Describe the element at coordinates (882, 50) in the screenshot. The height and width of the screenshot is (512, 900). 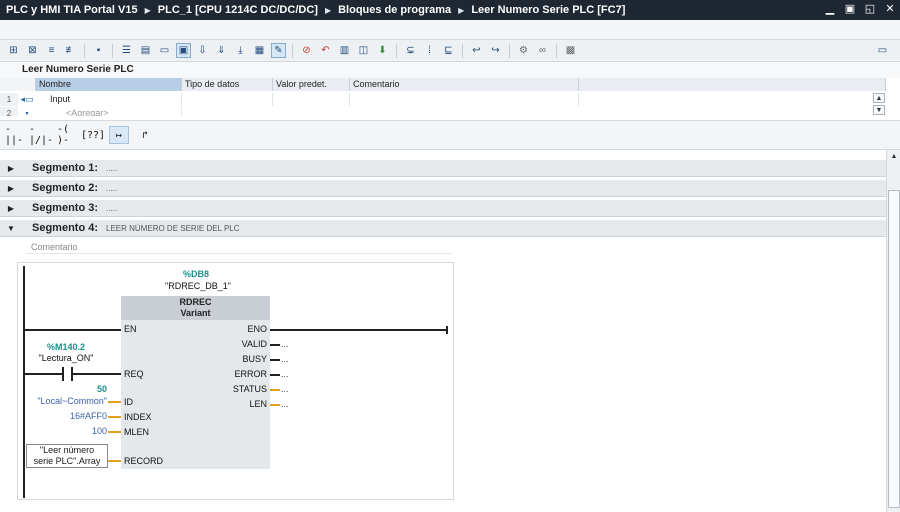
I see `settings-panel-icon: ▭` at that location.